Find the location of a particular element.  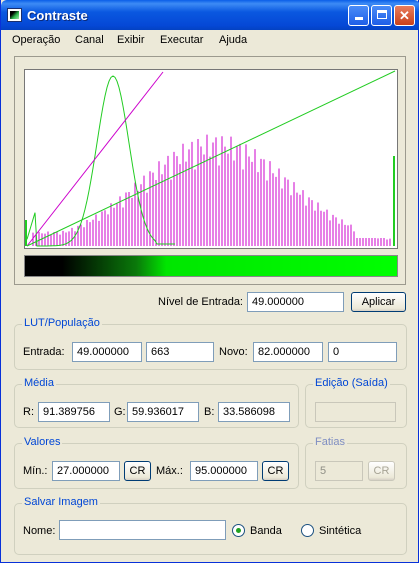

valores-max-label: Máx.: is located at coordinates (169, 471).